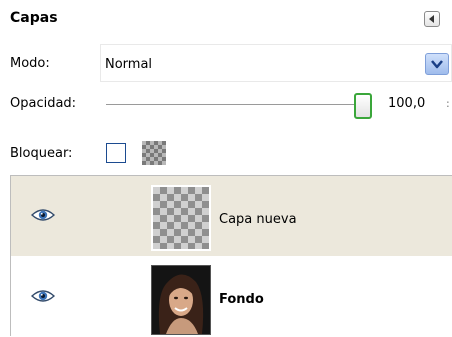  What do you see at coordinates (276, 63) in the screenshot?
I see `mode-dropdown: Normal` at bounding box center [276, 63].